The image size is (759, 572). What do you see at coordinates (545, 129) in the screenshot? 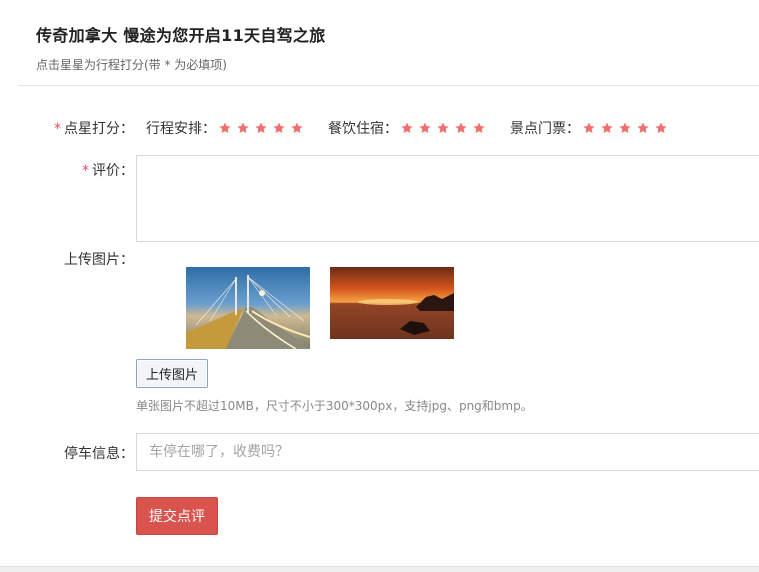
I see `rating-category-label: 景点门票：` at bounding box center [545, 129].